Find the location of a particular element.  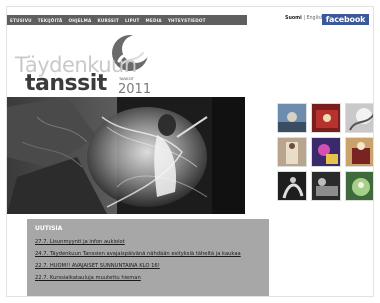

nav-item-yhteystiedot: YHTEYSTIEDOT is located at coordinates (187, 20).